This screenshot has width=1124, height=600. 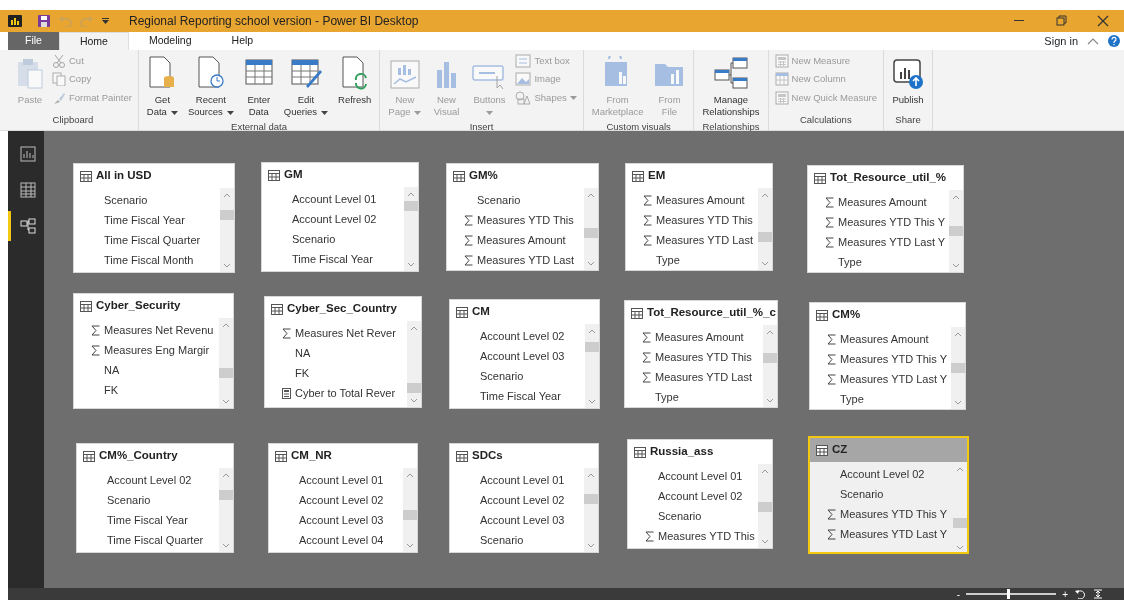 What do you see at coordinates (345, 393) in the screenshot?
I see `field-name: Cyber to Total Rever` at bounding box center [345, 393].